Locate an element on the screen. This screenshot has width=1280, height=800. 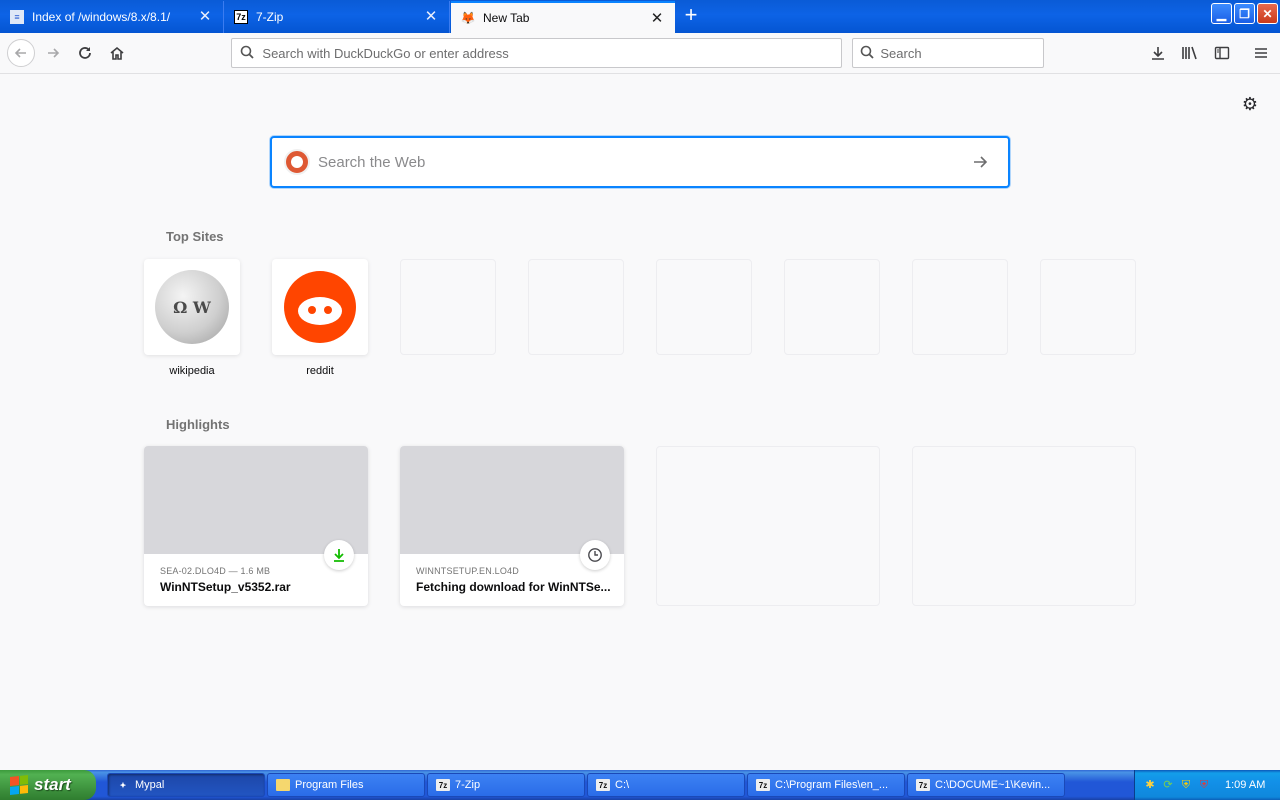
page-icon: ≡ is located at coordinates (17, 17).